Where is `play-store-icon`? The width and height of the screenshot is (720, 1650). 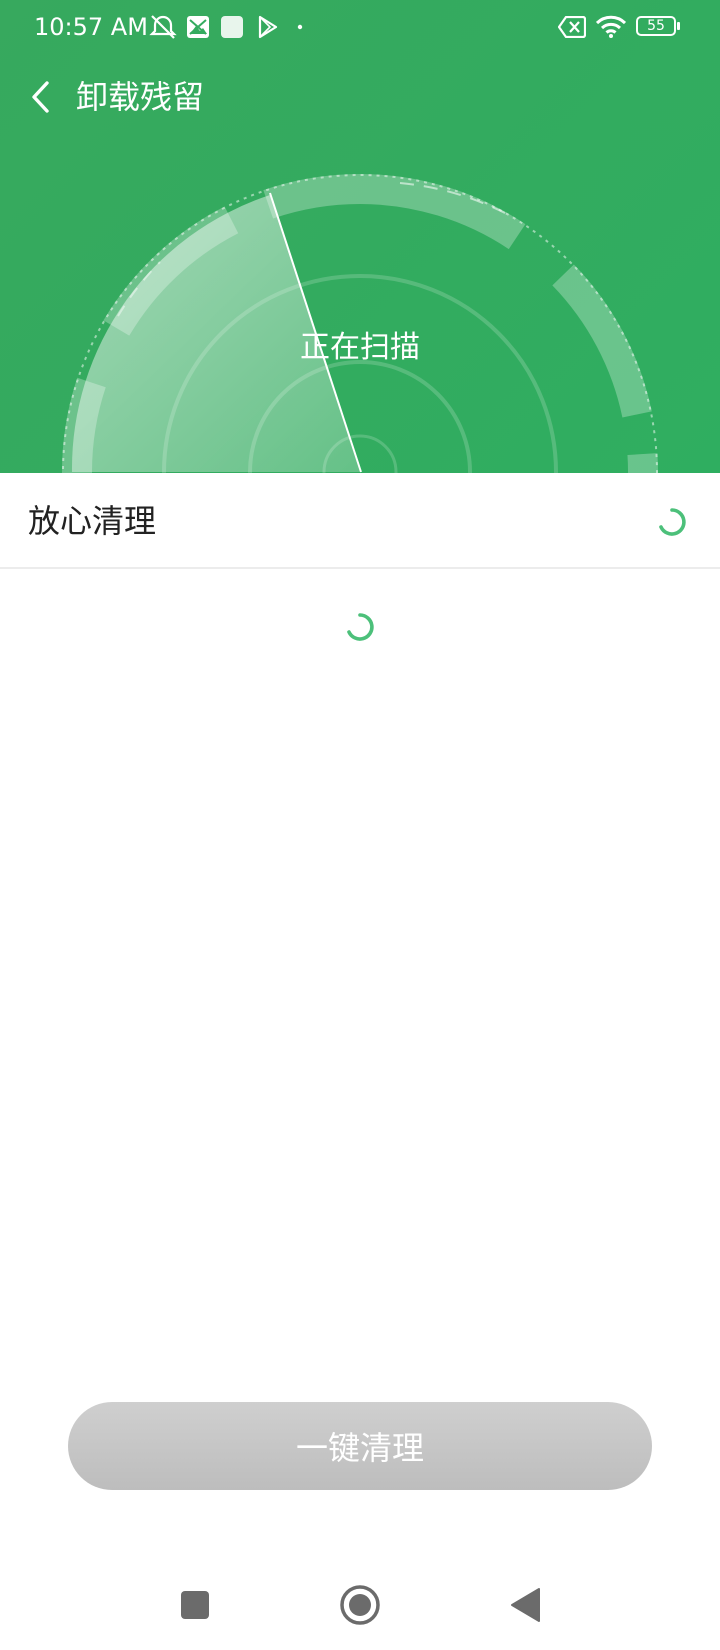 play-store-icon is located at coordinates (268, 27).